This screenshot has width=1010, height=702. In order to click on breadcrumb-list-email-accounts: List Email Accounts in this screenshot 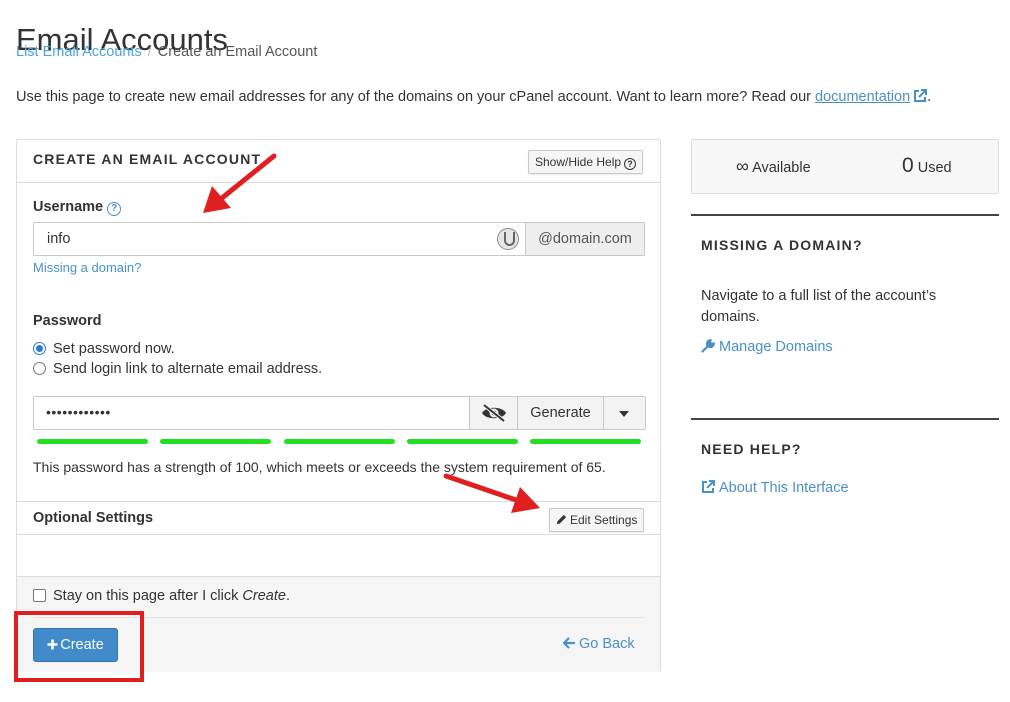, I will do `click(79, 52)`.